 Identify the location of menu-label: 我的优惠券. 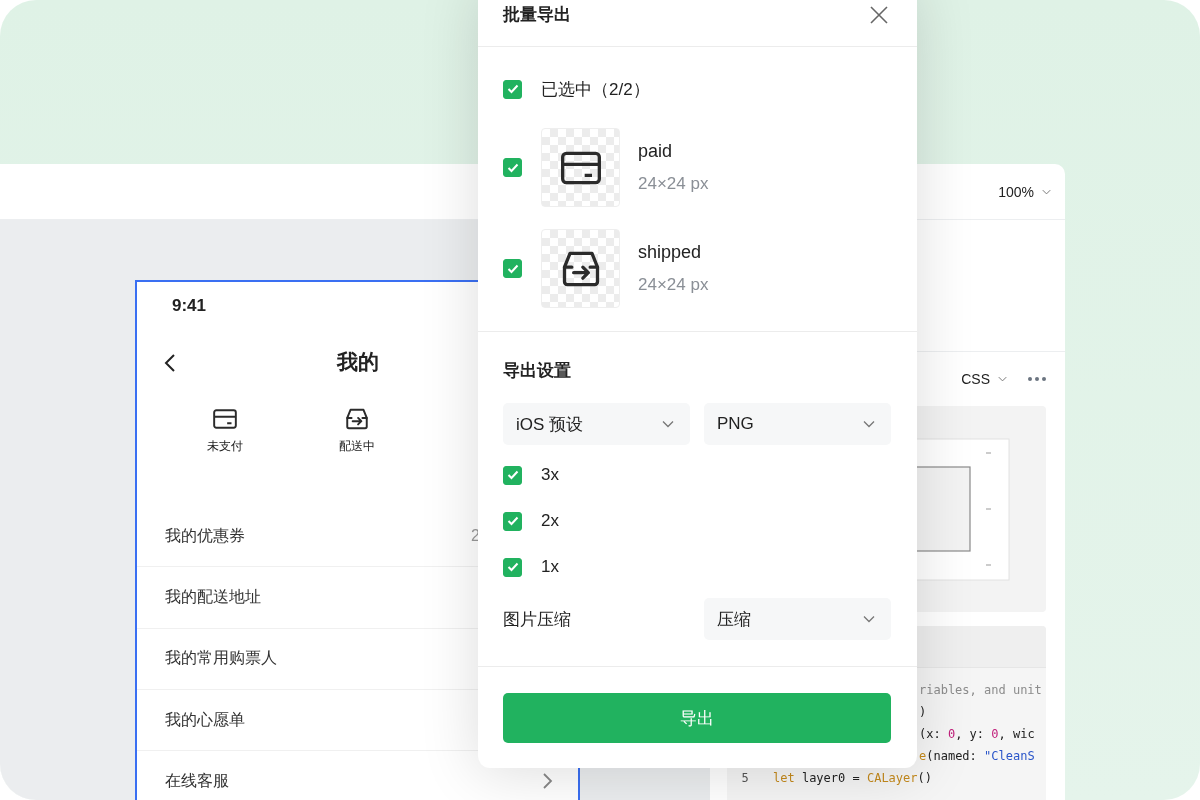
(205, 535).